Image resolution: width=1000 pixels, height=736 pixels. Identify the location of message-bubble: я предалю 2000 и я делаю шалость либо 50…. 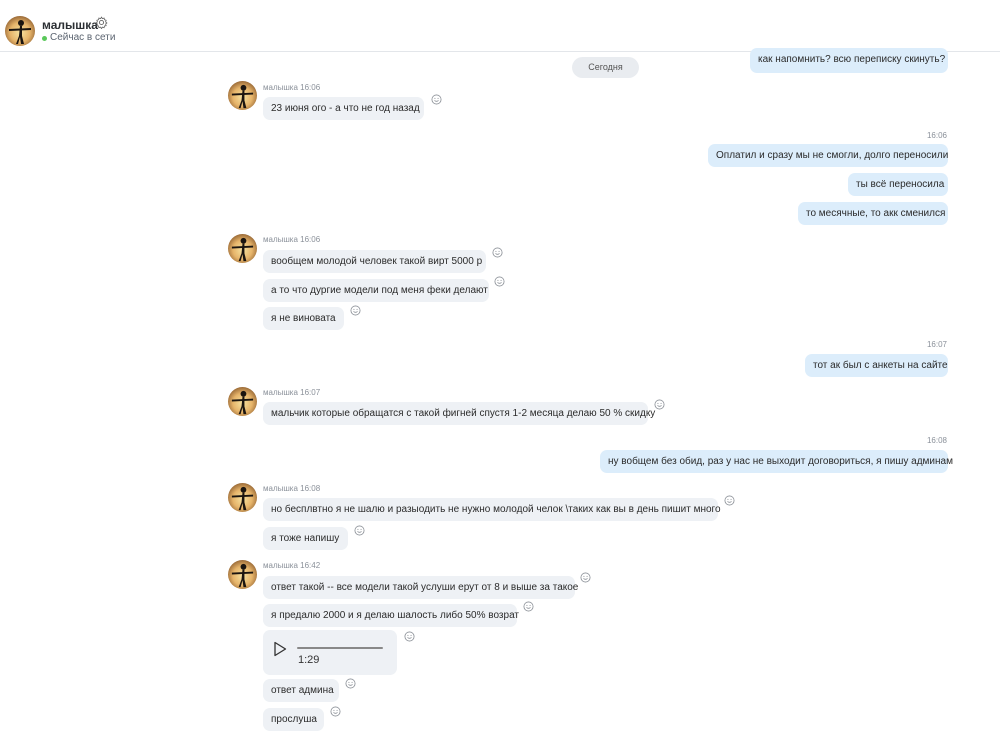
(391, 615).